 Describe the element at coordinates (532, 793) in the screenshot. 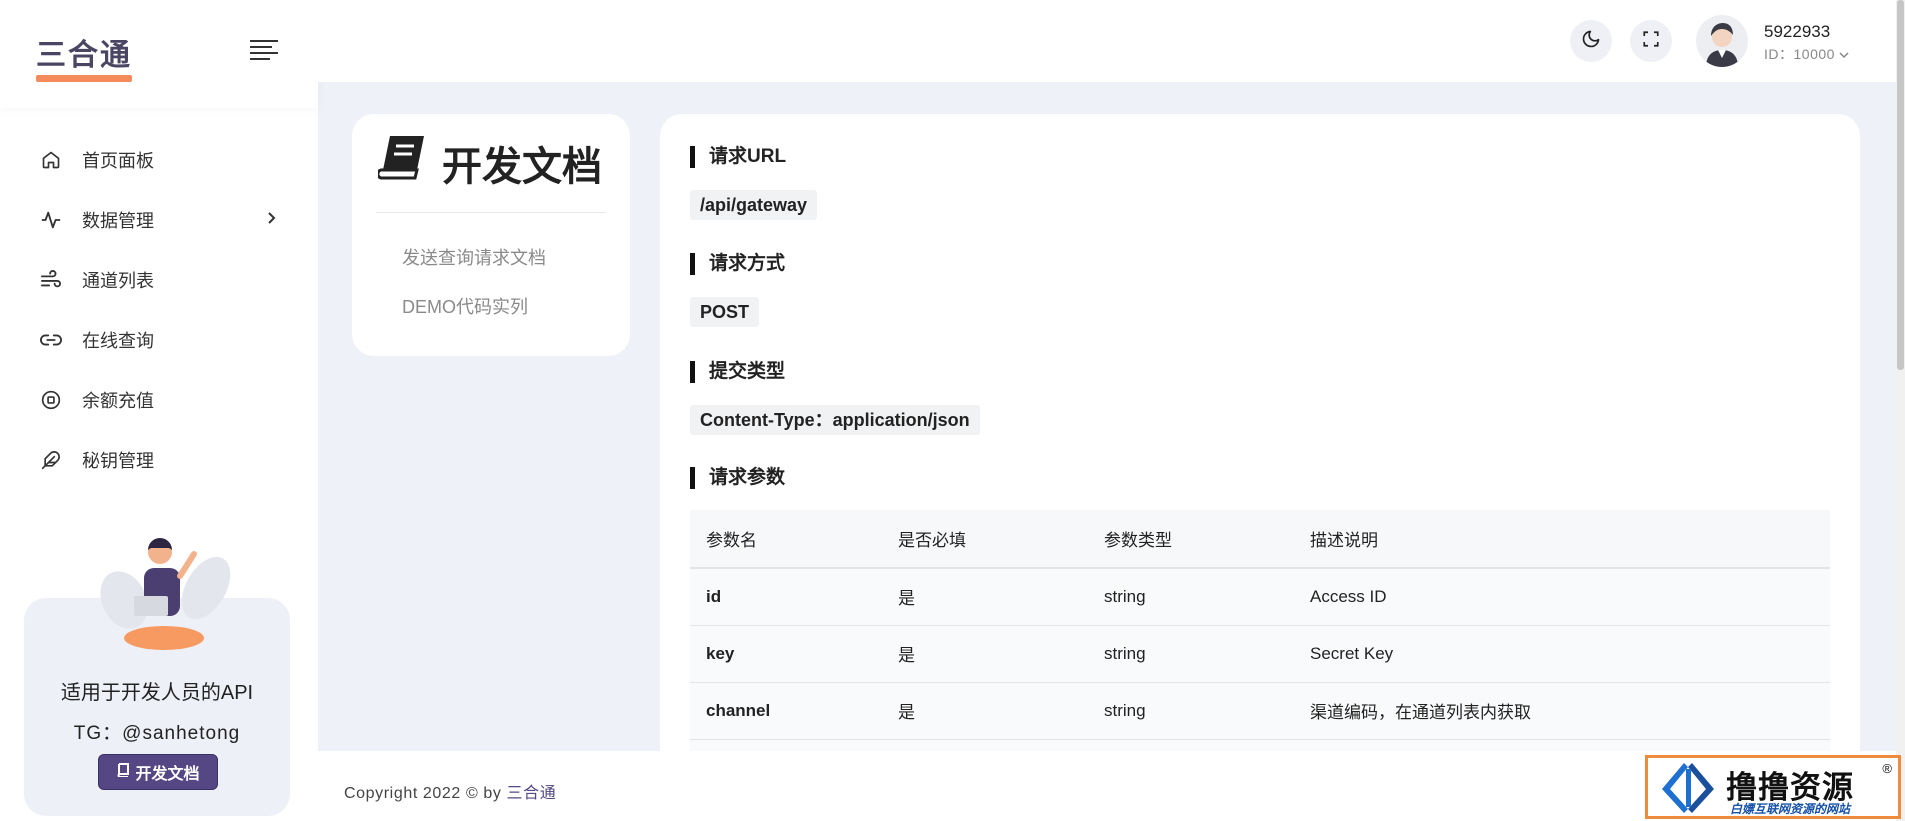

I see `copyright-brand-link: 三合通` at that location.